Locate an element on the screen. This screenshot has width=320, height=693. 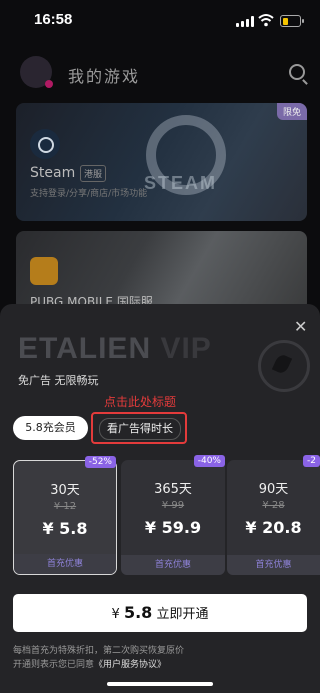
status-time: 16:58 is located at coordinates (53, 19).